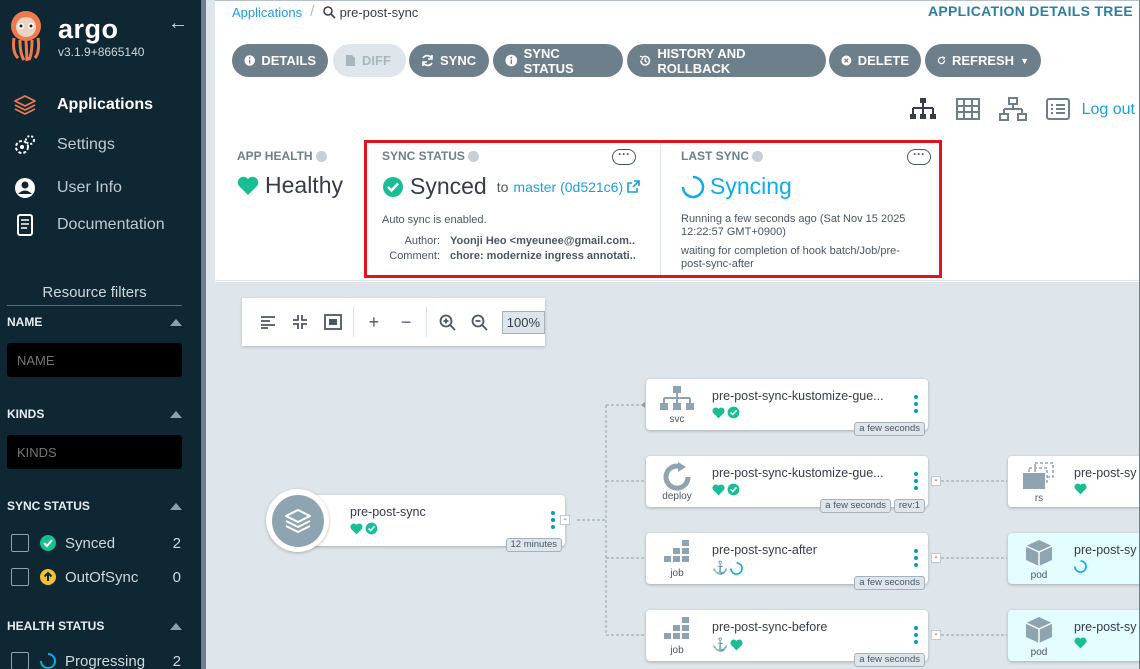 The image size is (1140, 669). I want to click on anchor-hook-icon: ⚓, so click(720, 644).